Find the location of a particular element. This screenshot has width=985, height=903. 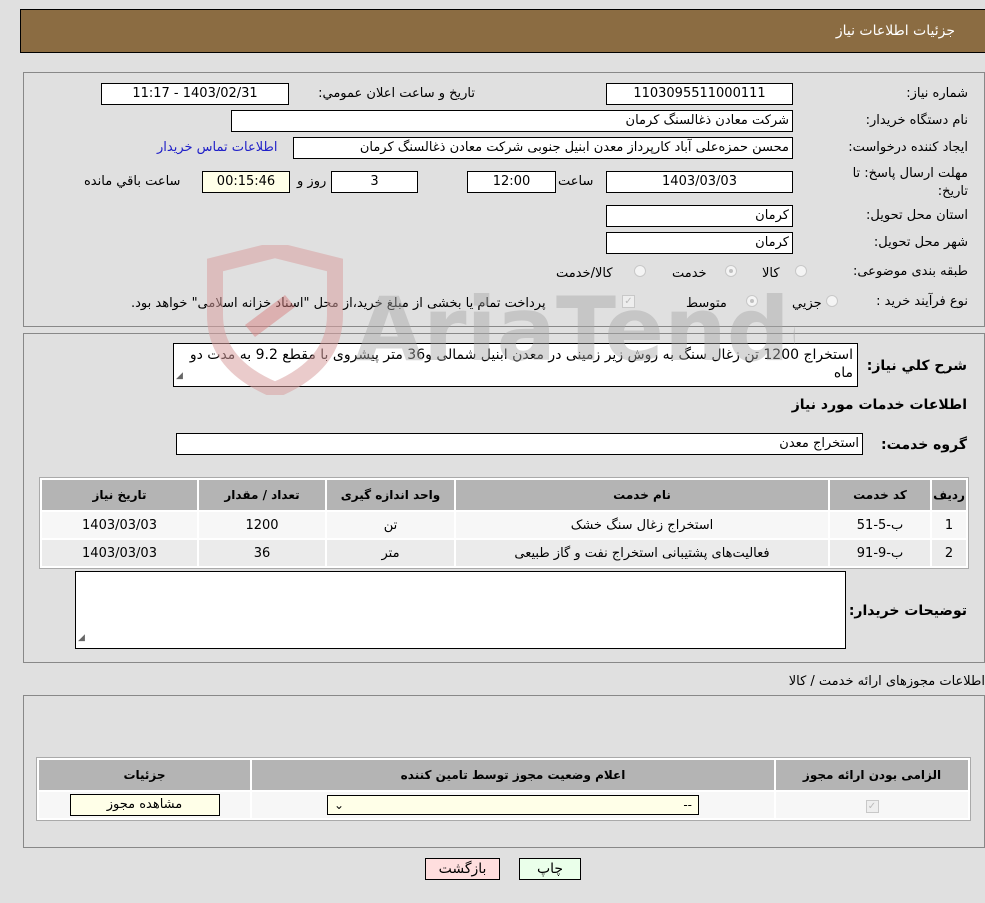

announce-datetime-label: تاریخ و ساعت اعلان عمومي: is located at coordinates (396, 93).